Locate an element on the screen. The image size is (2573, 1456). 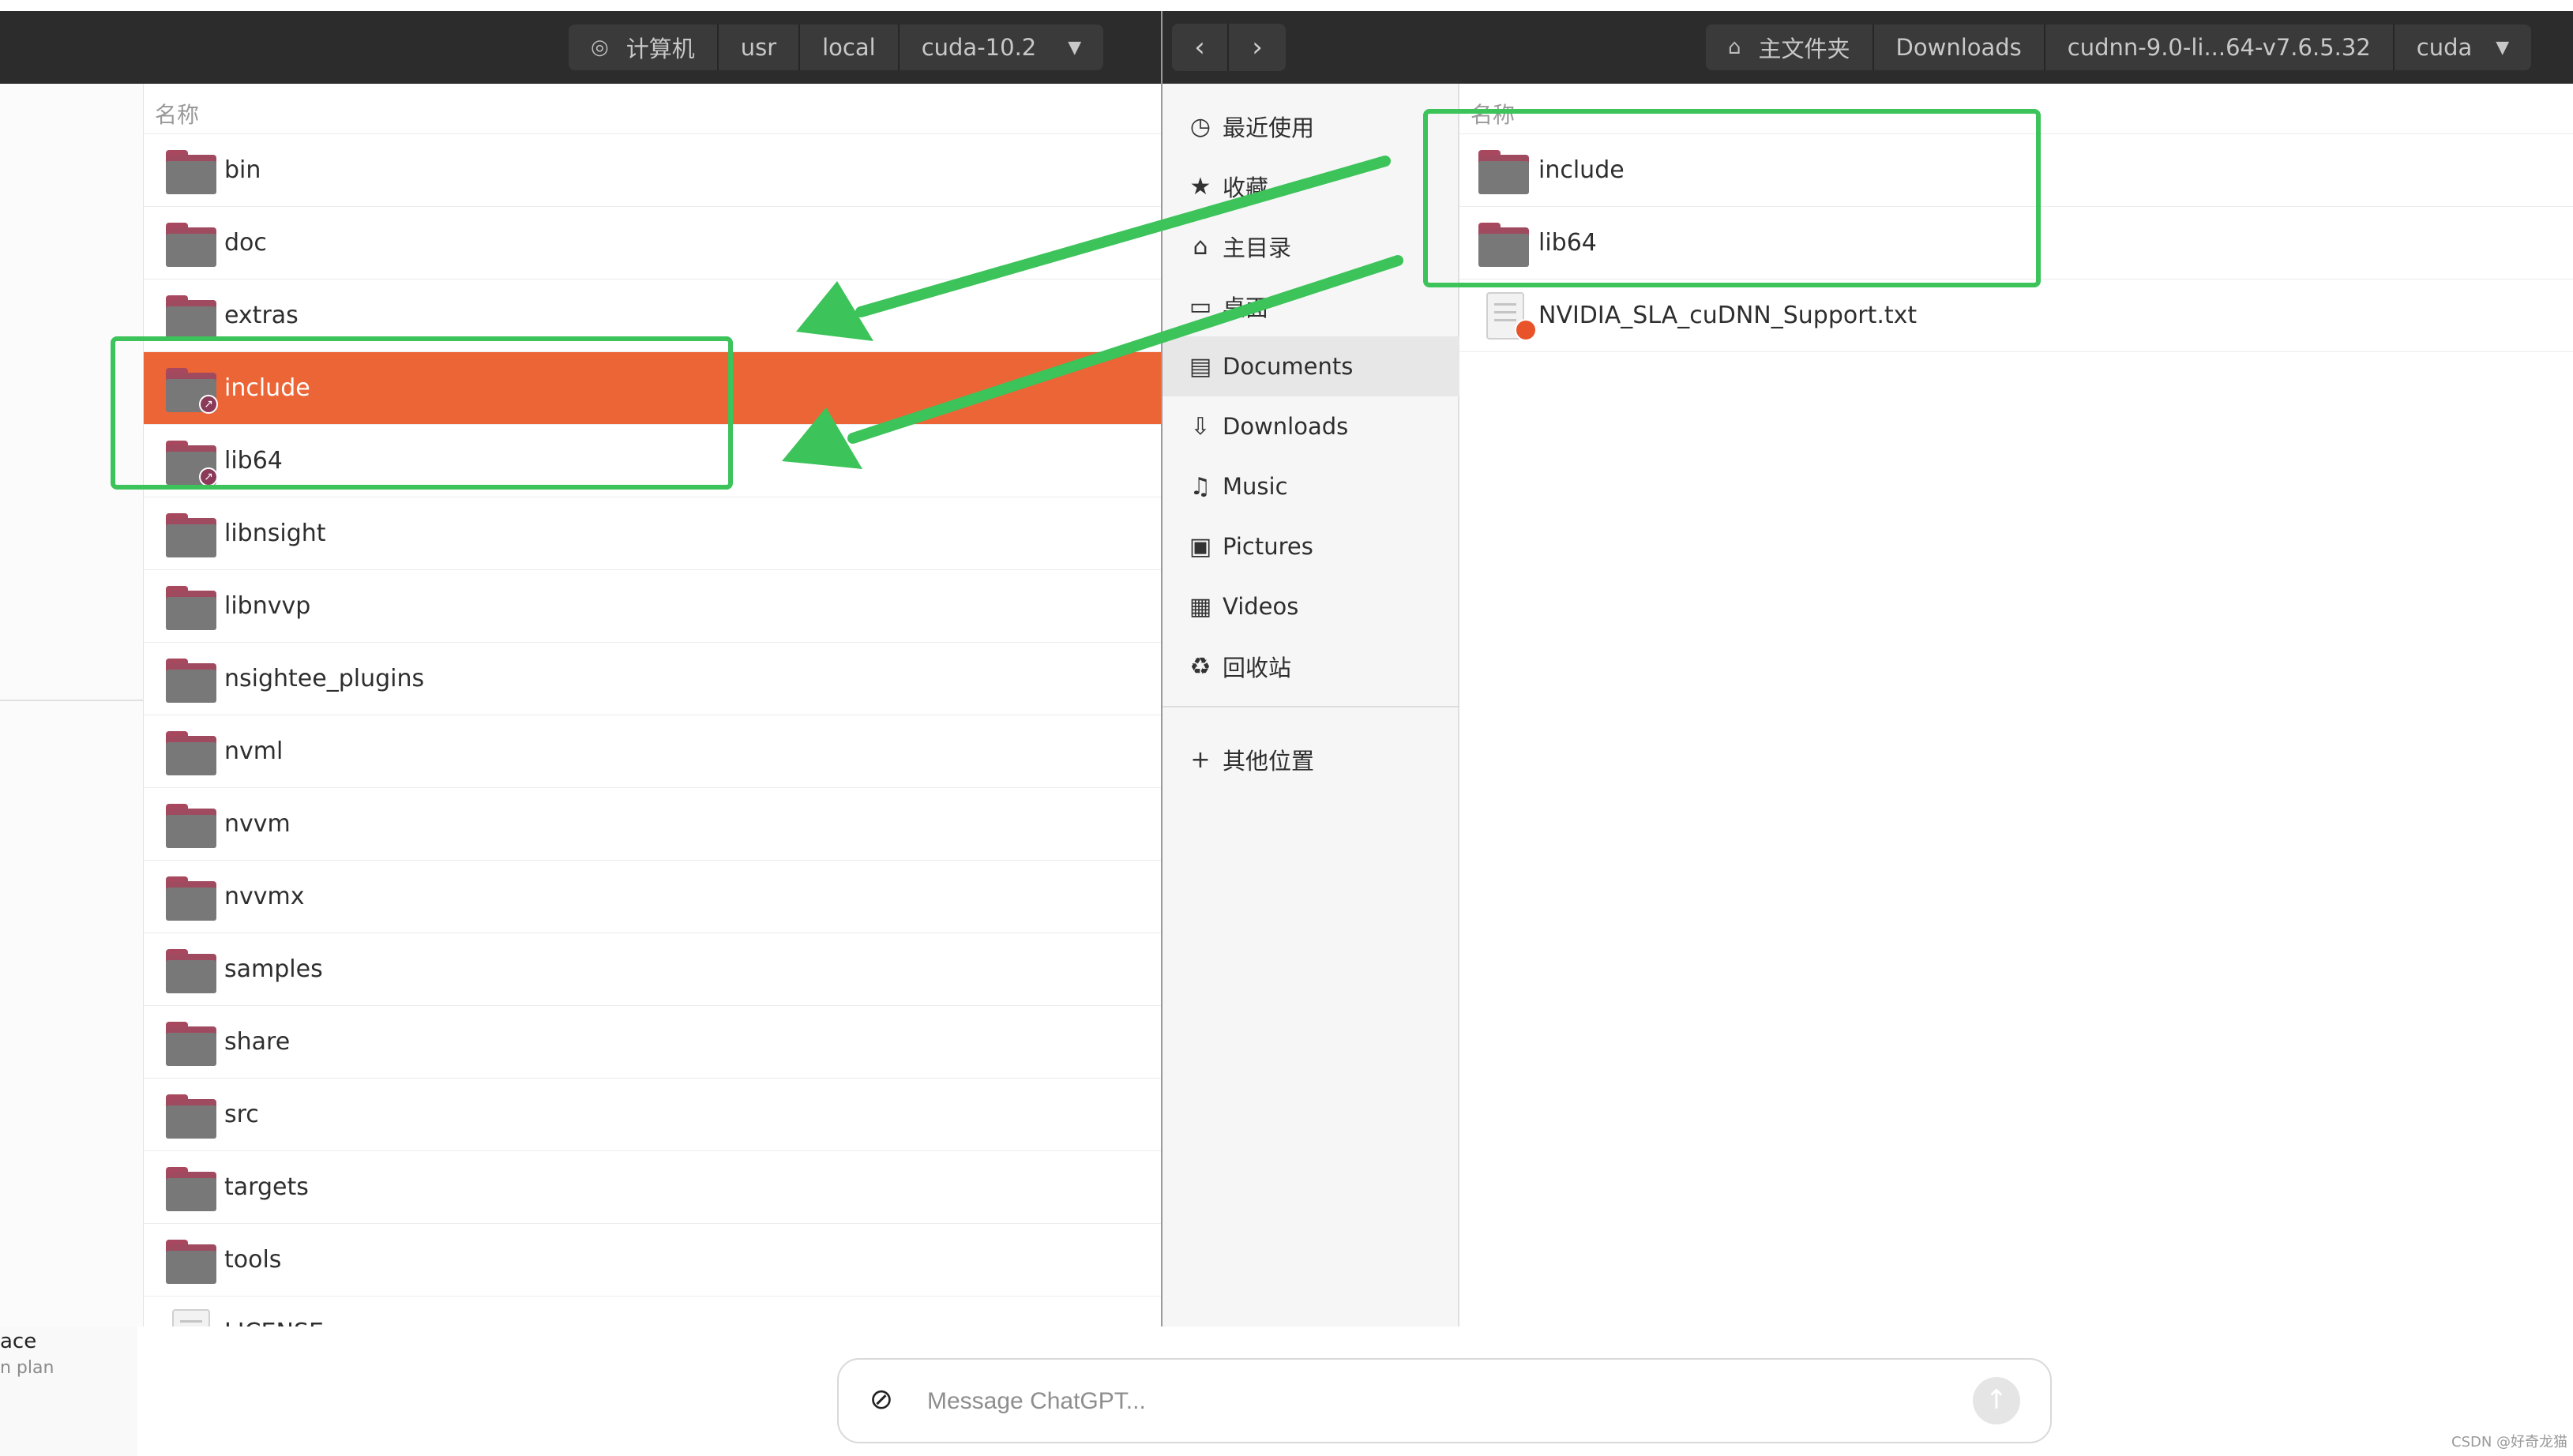
path-segment-cuda: cuda-10.2 ▼ is located at coordinates (1002, 47).